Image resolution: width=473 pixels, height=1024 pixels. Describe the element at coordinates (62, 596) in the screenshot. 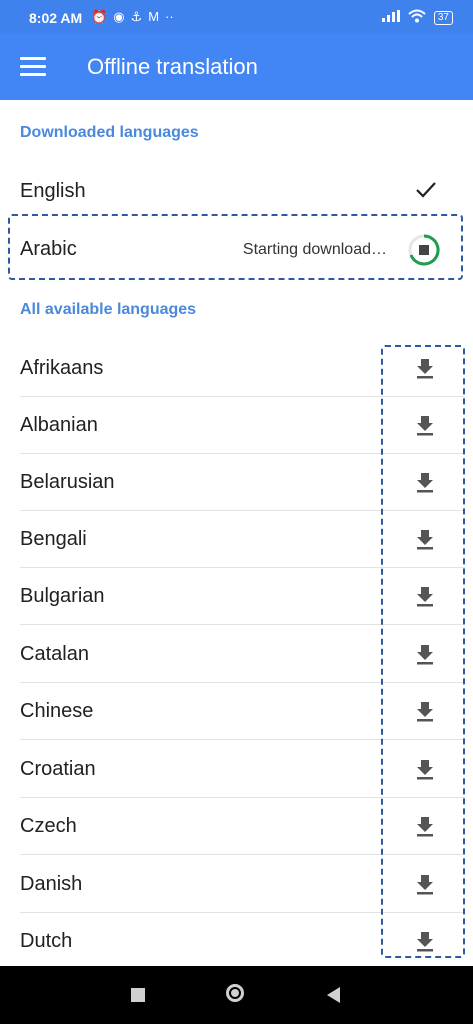

I see `language-label: Bulgarian` at that location.